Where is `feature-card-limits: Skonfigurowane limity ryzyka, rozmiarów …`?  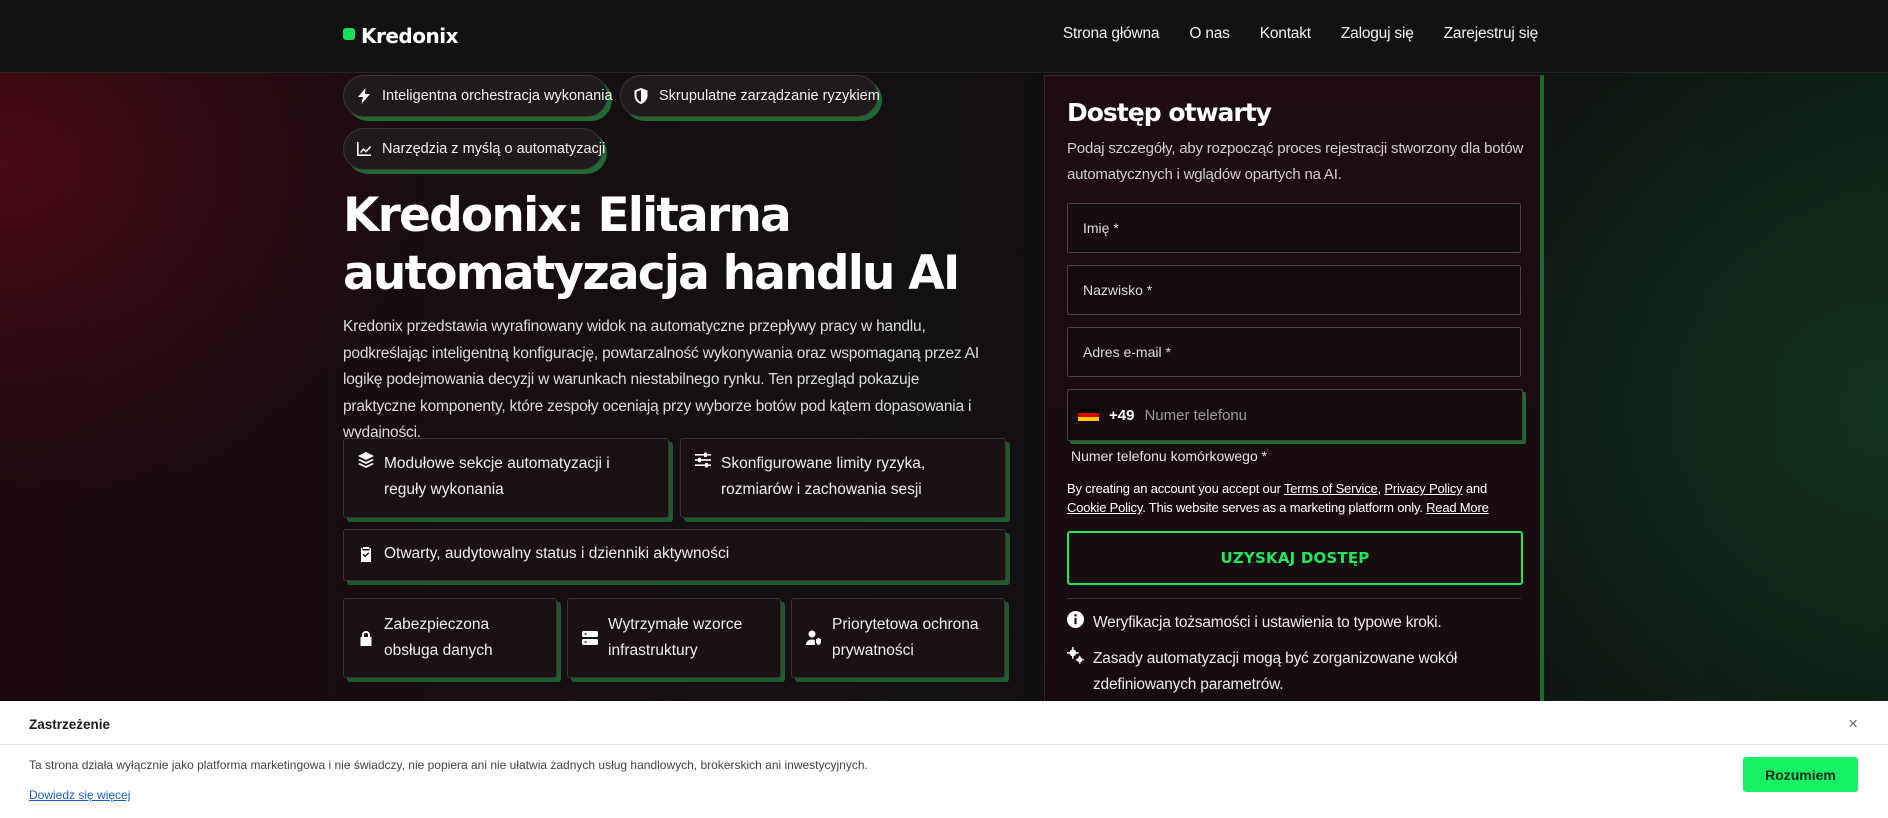 feature-card-limits: Skonfigurowane limity ryzyka, rozmiarów … is located at coordinates (843, 478).